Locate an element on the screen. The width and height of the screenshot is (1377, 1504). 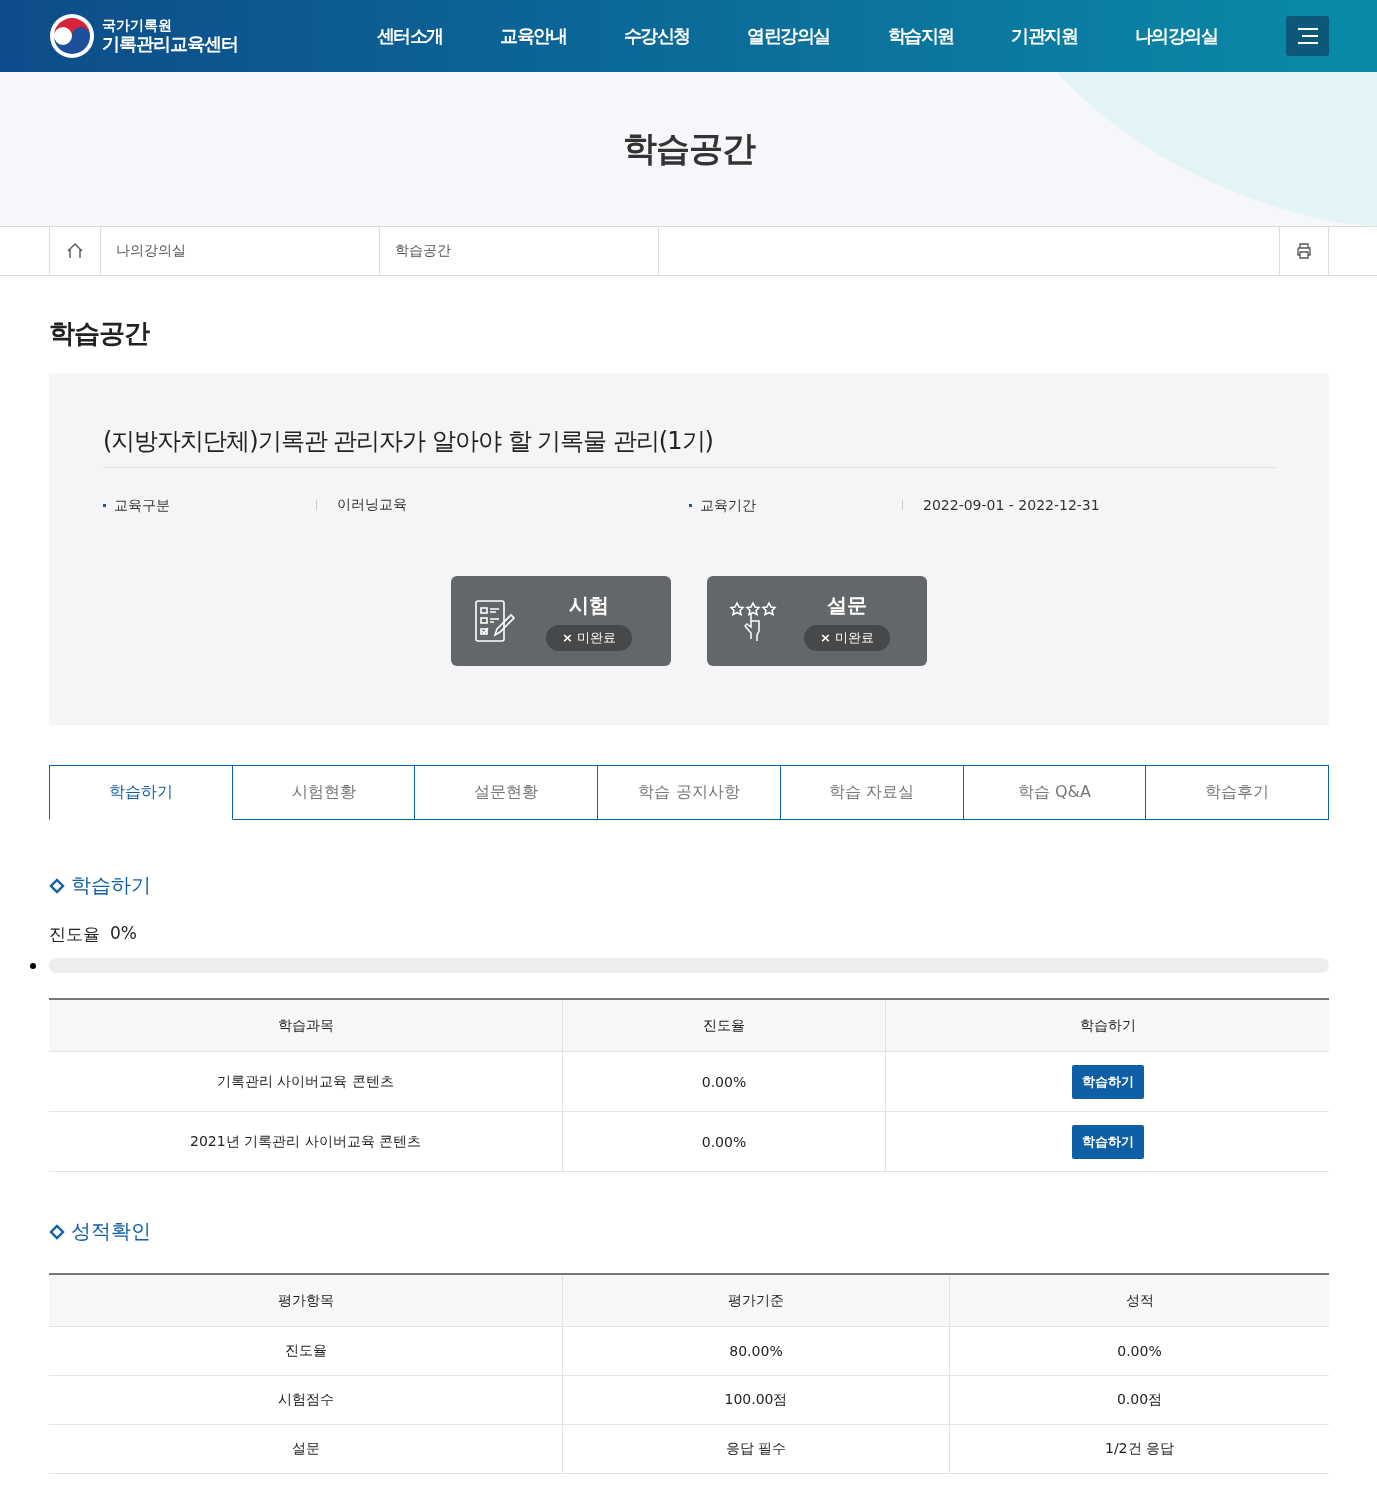
nav-link: 수강신청 is located at coordinates (656, 36).